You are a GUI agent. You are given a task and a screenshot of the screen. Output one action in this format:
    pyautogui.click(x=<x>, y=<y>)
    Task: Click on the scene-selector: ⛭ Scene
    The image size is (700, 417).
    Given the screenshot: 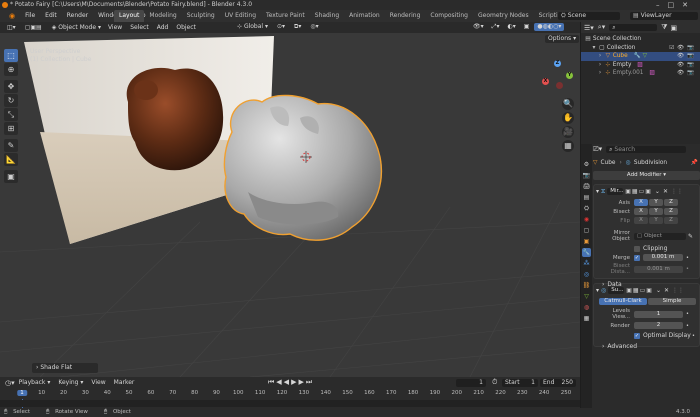 What is the action you would take?
    pyautogui.click(x=589, y=16)
    